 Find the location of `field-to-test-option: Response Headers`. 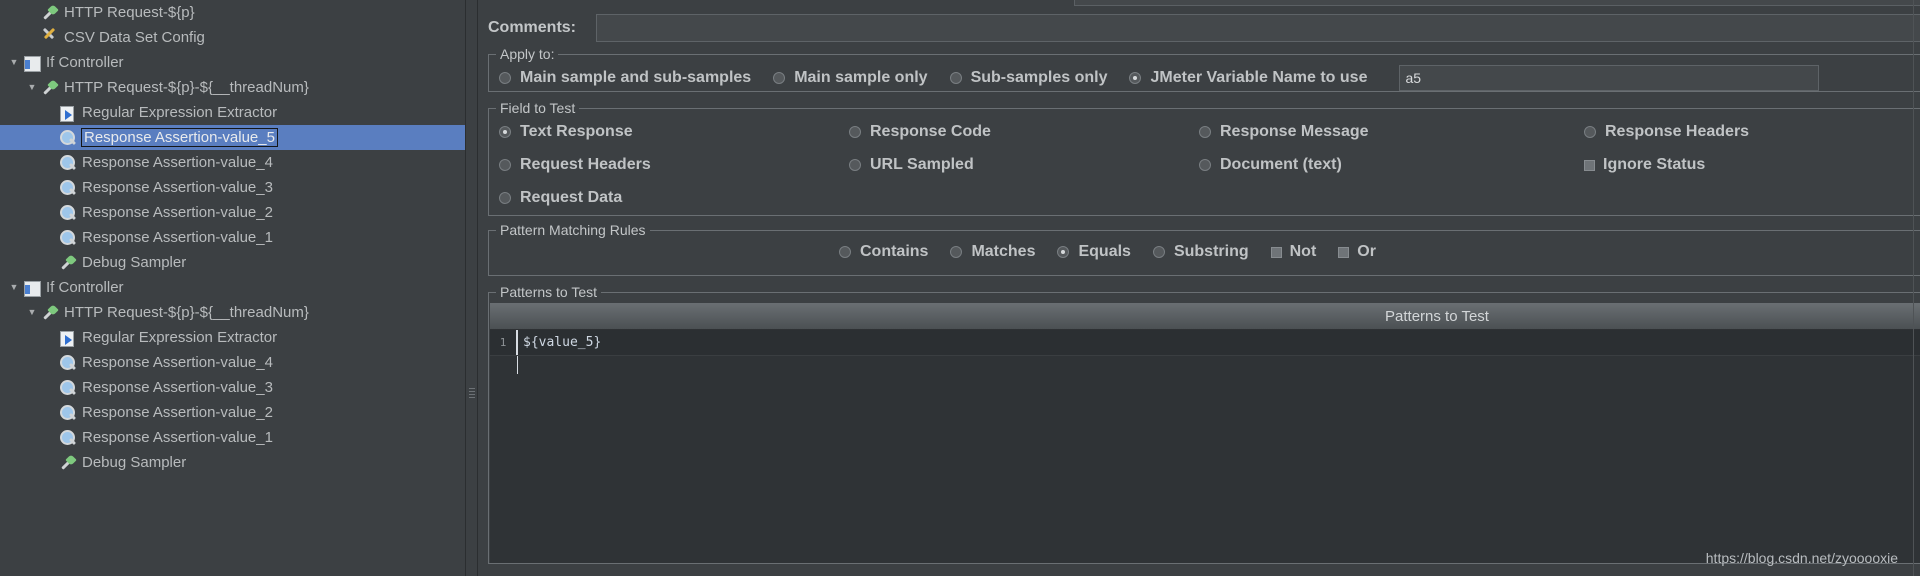

field-to-test-option: Response Headers is located at coordinates (1752, 132).